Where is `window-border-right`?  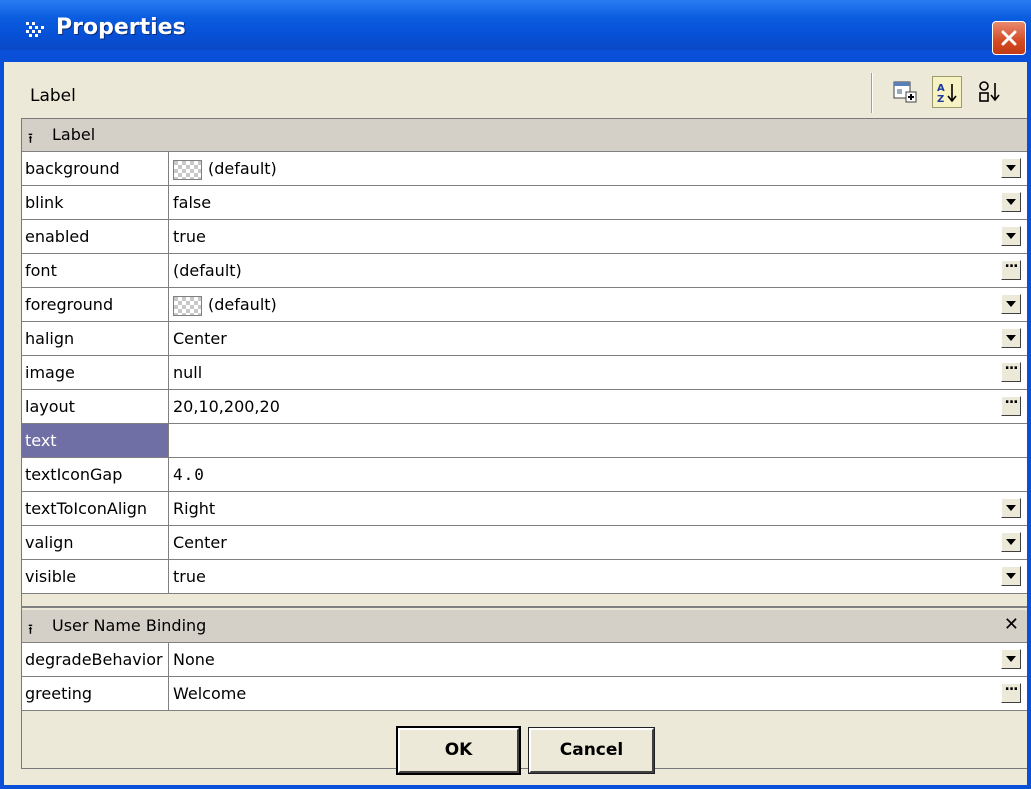 window-border-right is located at coordinates (1029, 419).